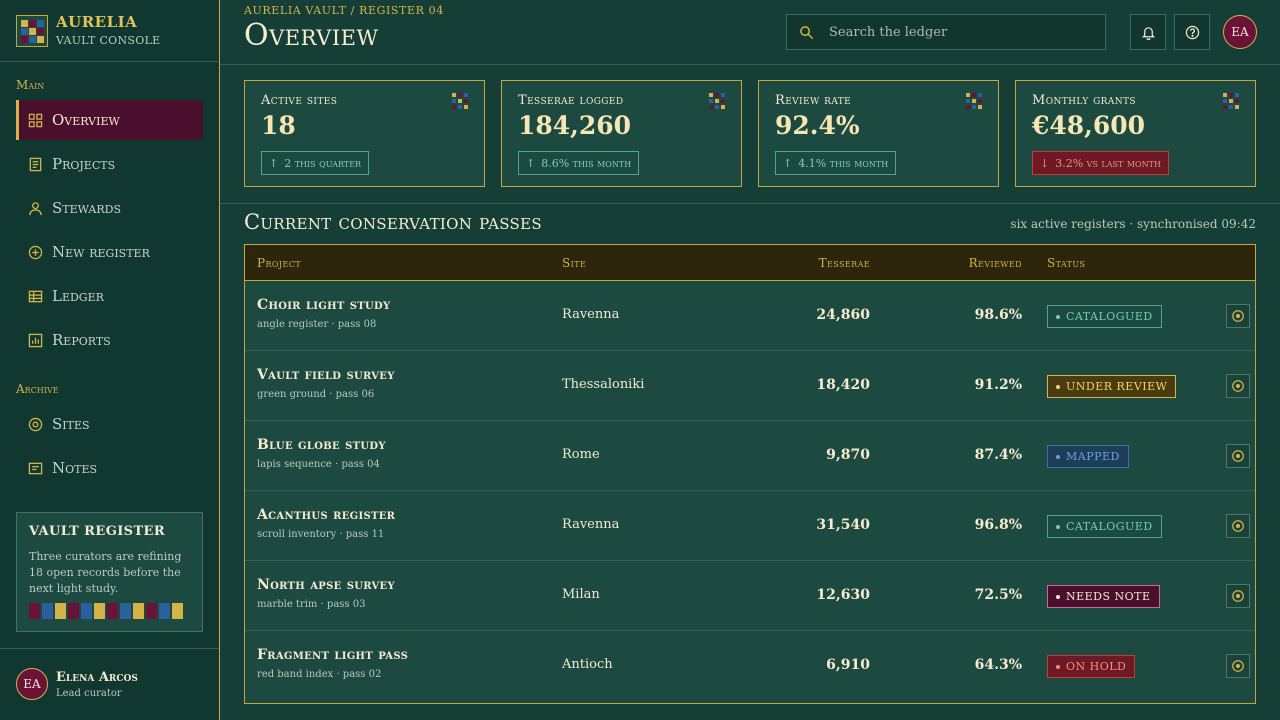 Image resolution: width=1280 pixels, height=720 pixels. What do you see at coordinates (1112, 386) in the screenshot?
I see `status-badge: UNDER REVIEW` at bounding box center [1112, 386].